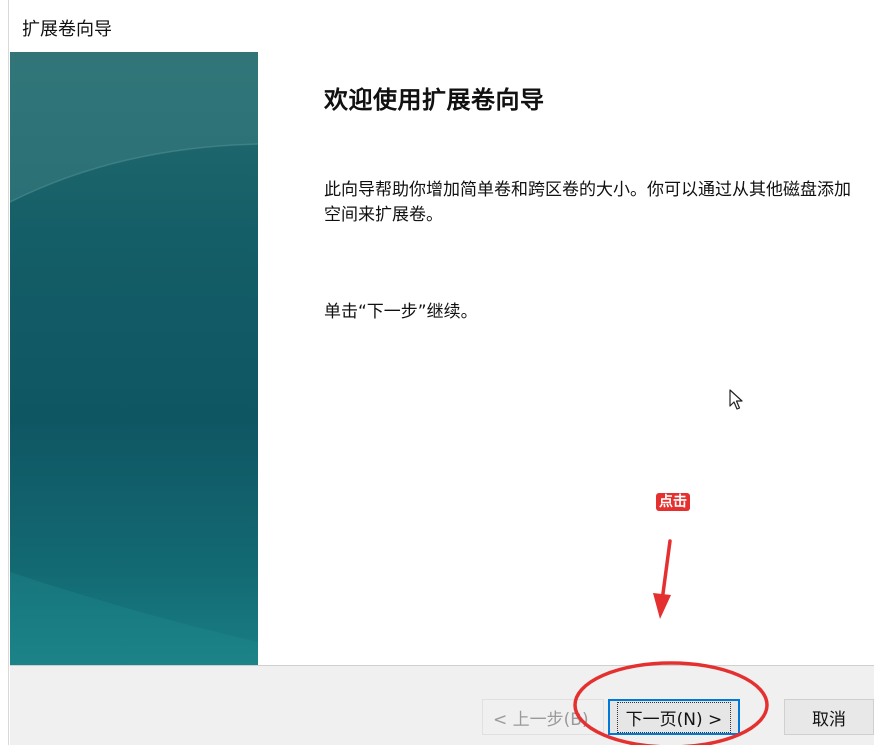 The image size is (874, 745). Describe the element at coordinates (587, 202) in the screenshot. I see `wizard-description: 此向导帮助你增加简单卷和跨区卷的大小。你可以通过从其他磁盘添加空间来扩展卷。` at that location.